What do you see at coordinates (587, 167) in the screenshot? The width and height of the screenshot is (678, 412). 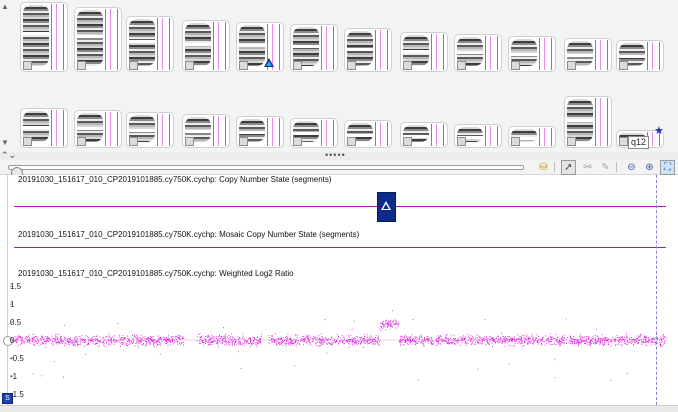 I see `link-icon: ⚯` at bounding box center [587, 167].